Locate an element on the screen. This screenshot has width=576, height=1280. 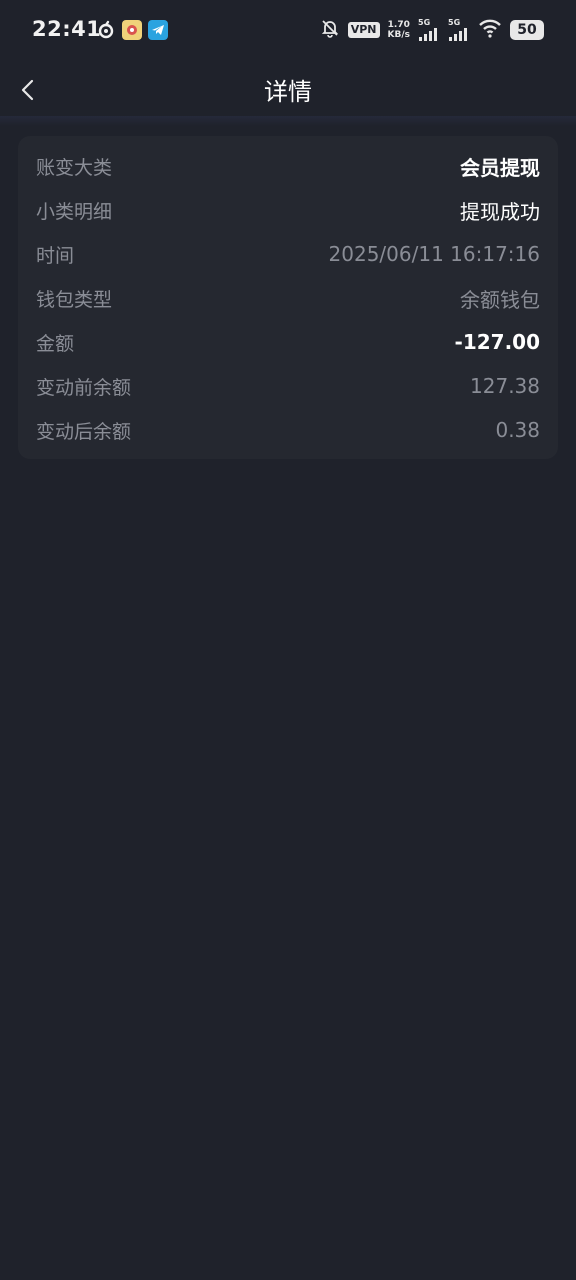
nav-divider is located at coordinates (288, 121).